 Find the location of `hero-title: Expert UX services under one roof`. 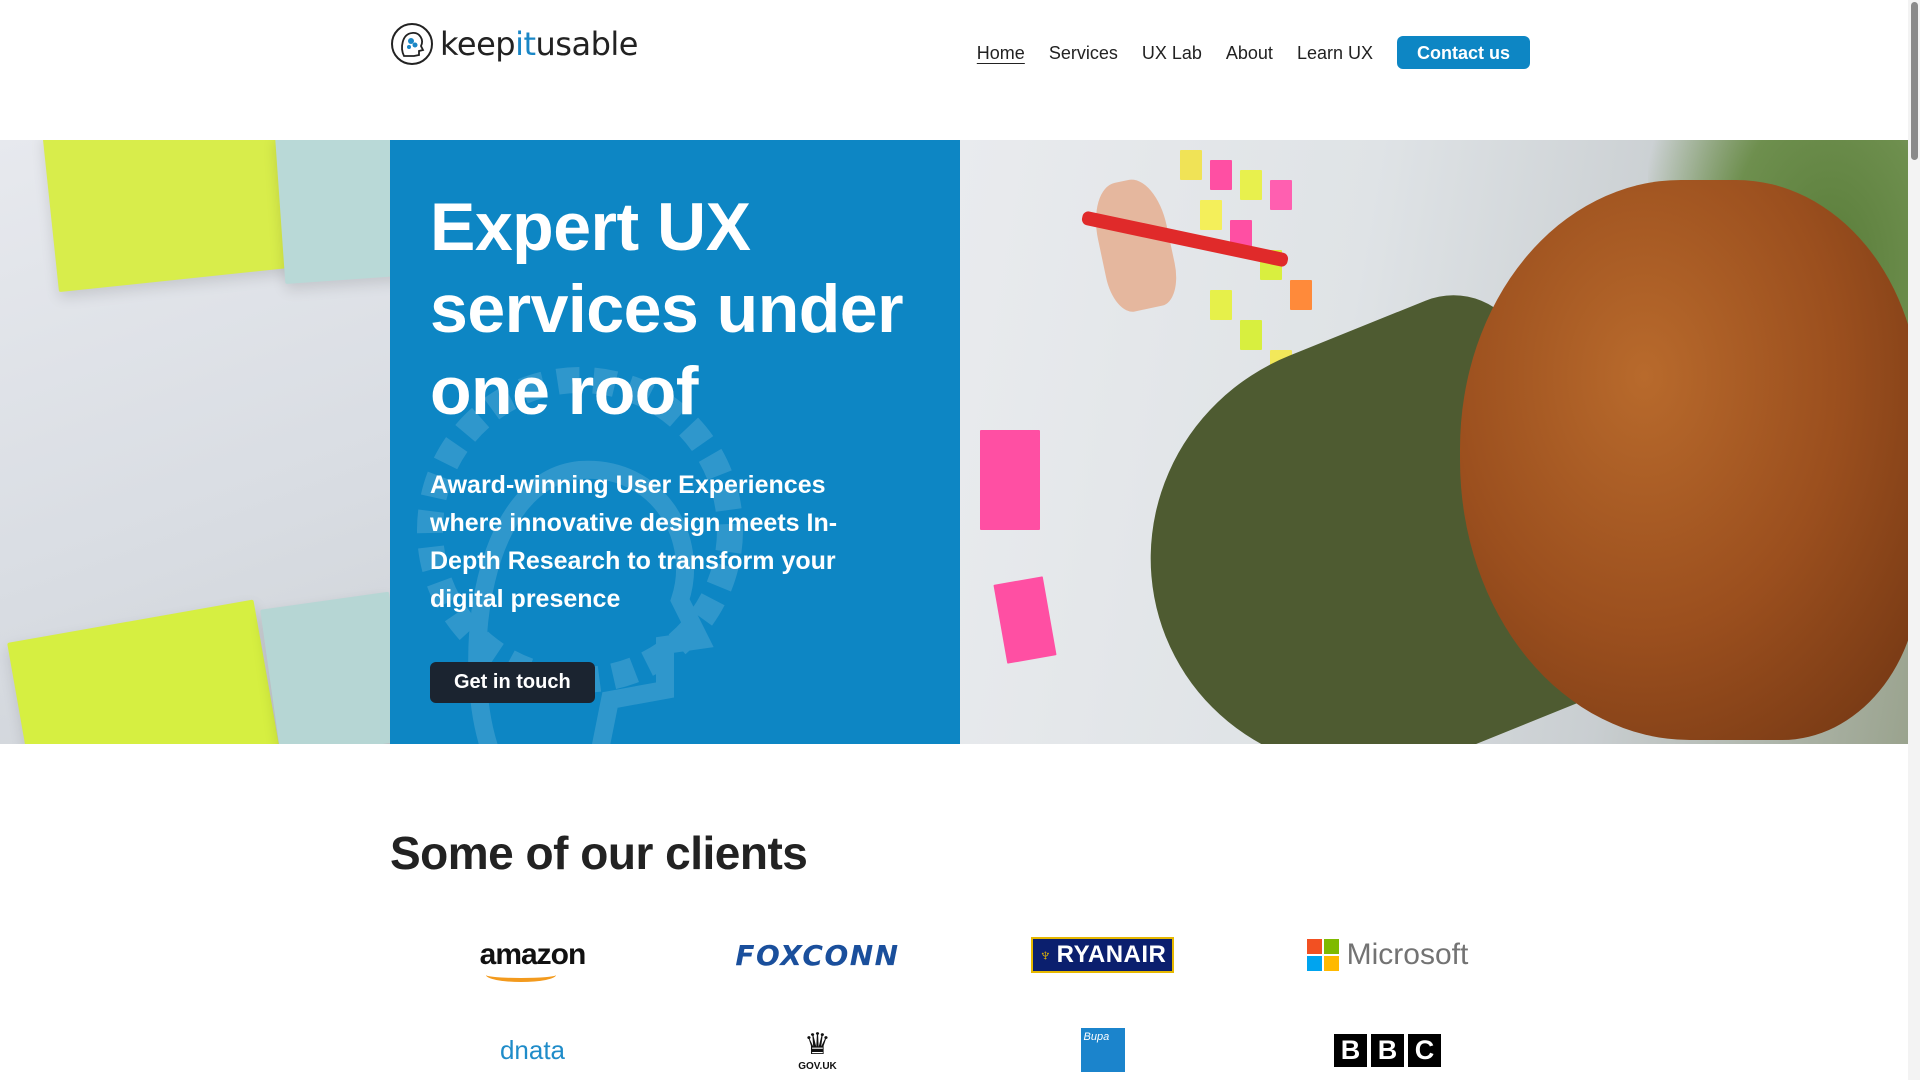

hero-title: Expert UX services under one roof is located at coordinates (667, 309).